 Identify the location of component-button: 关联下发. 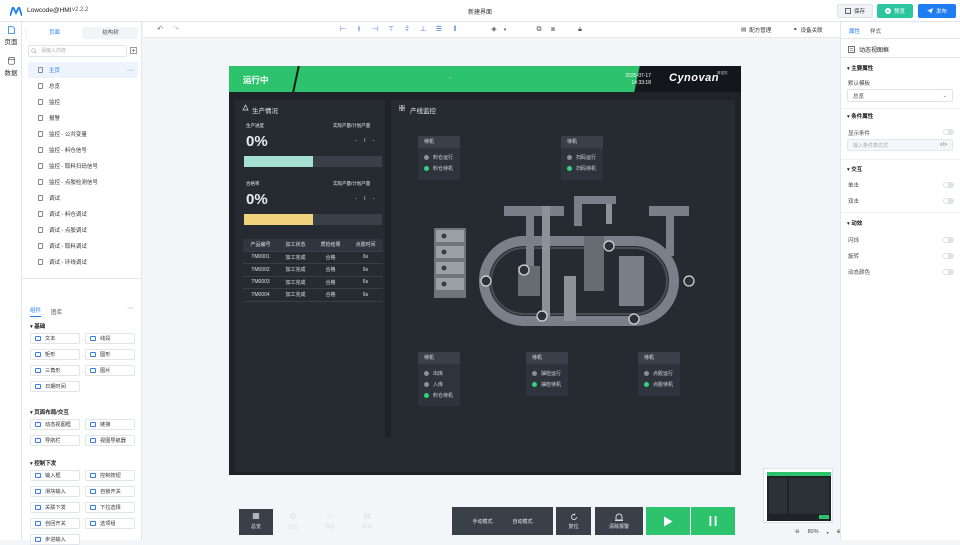
(55, 507).